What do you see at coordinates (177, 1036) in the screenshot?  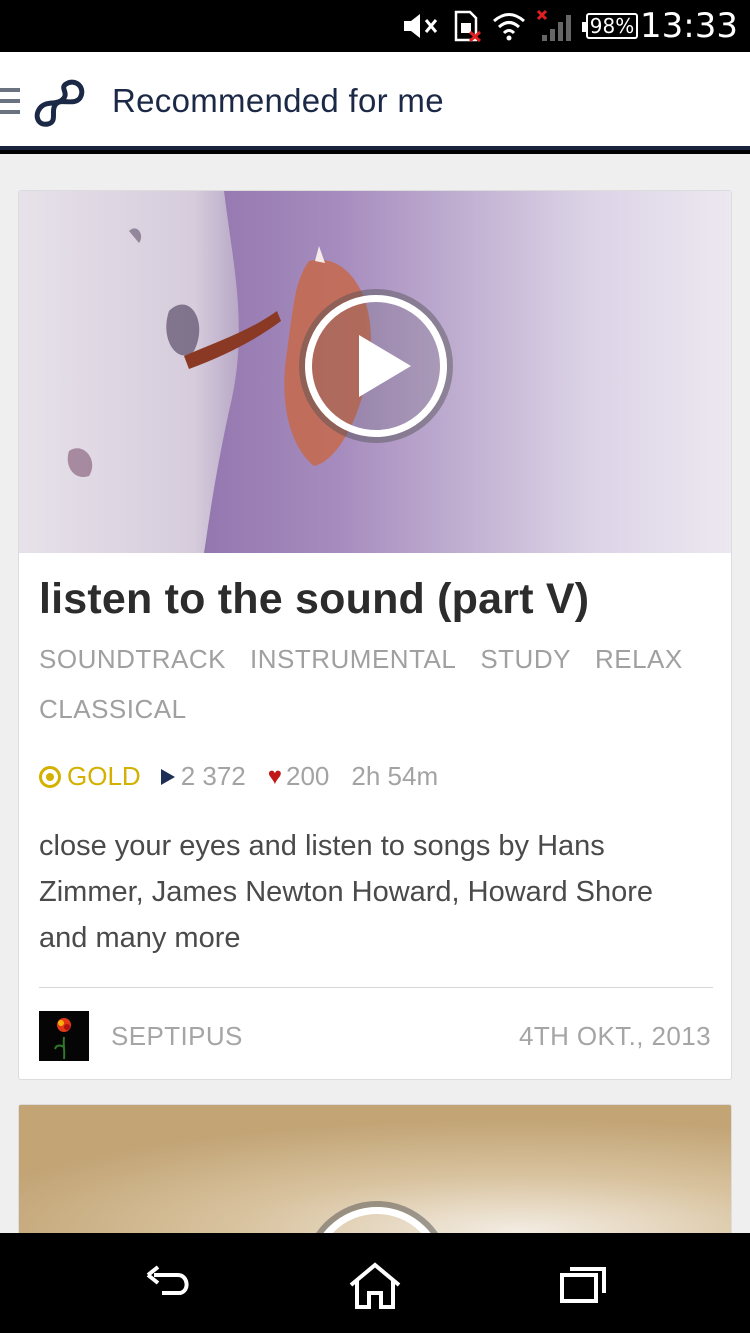 I see `author-name: SEPTIPUS` at bounding box center [177, 1036].